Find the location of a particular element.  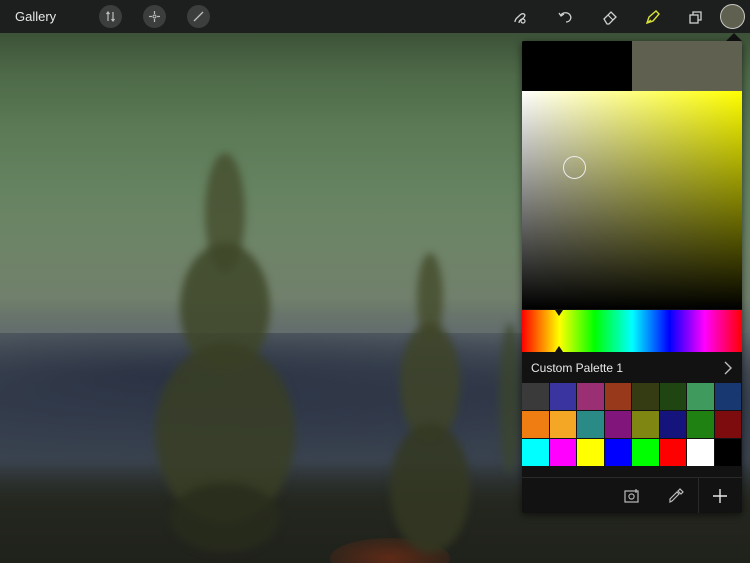

add-swatch-button is located at coordinates (720, 495).